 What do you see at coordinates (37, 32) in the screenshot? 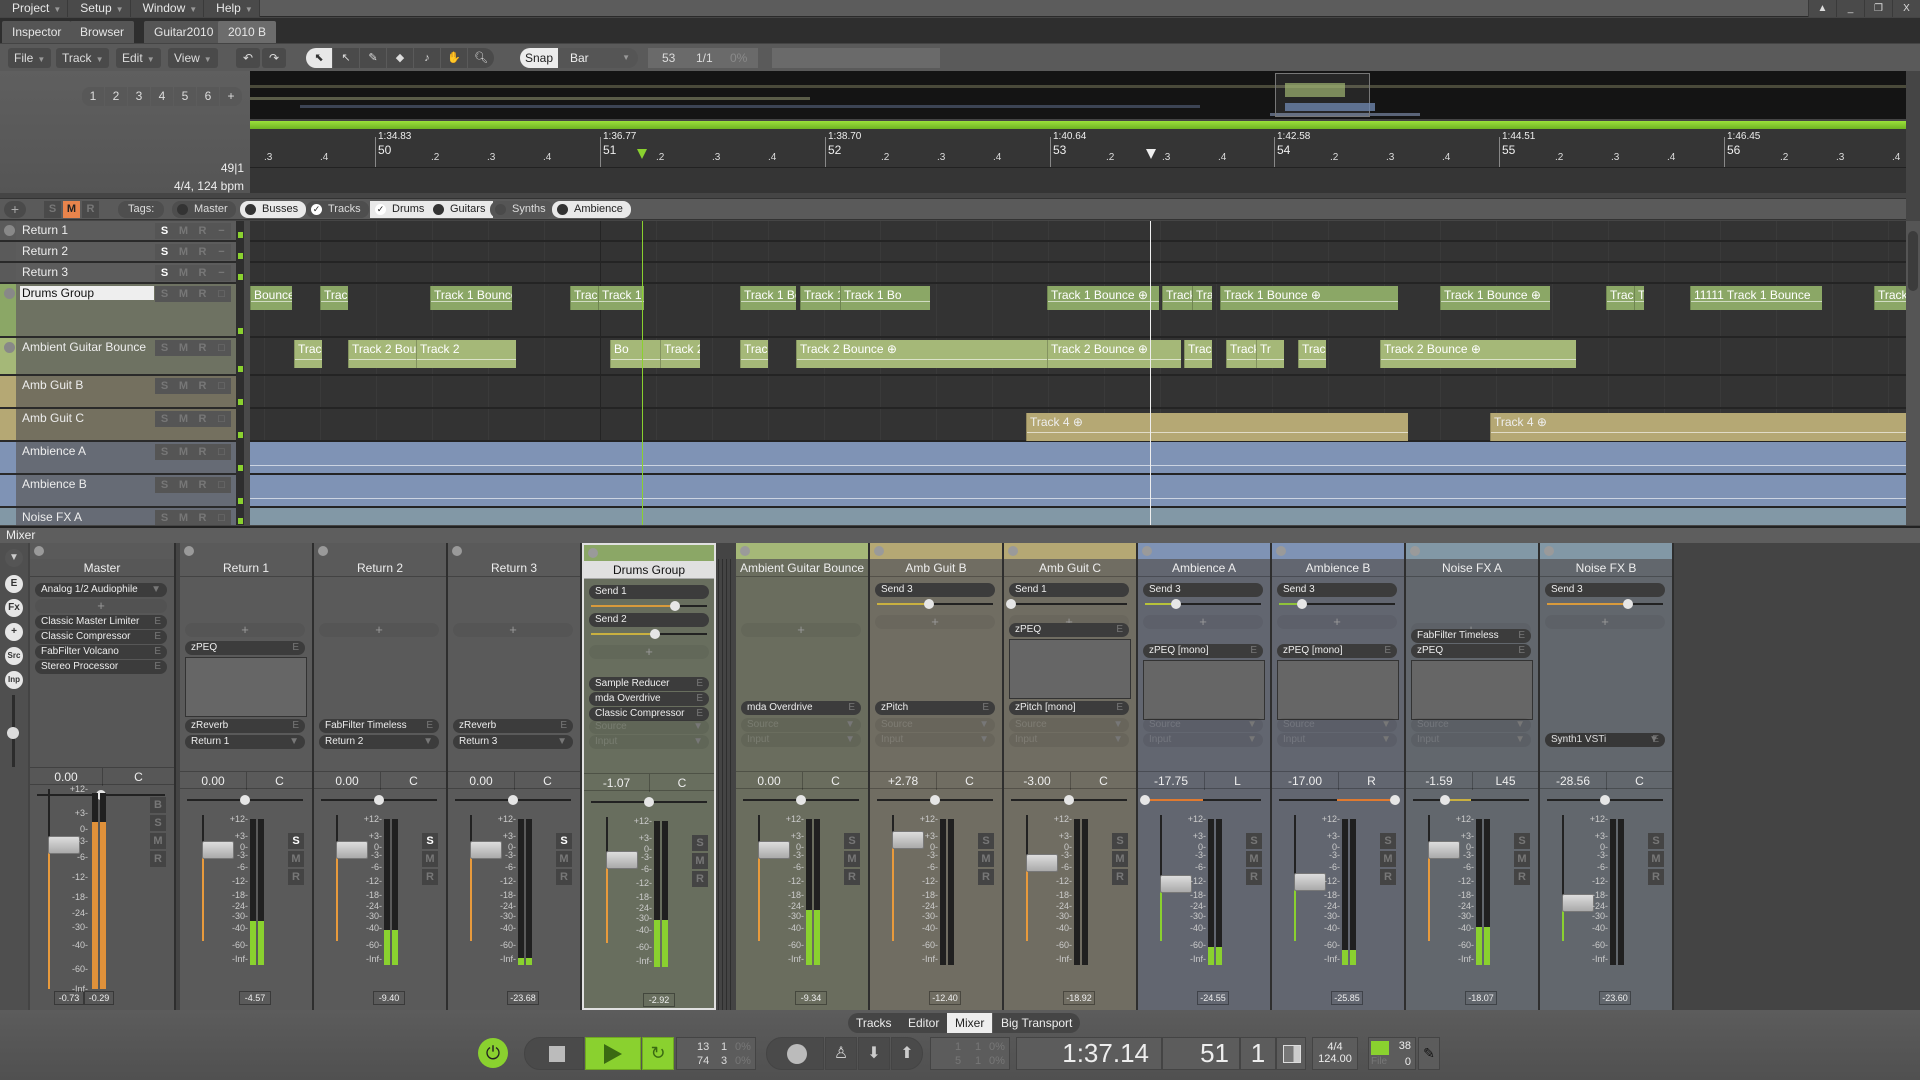
I see `tab-inspector: Inspector` at bounding box center [37, 32].